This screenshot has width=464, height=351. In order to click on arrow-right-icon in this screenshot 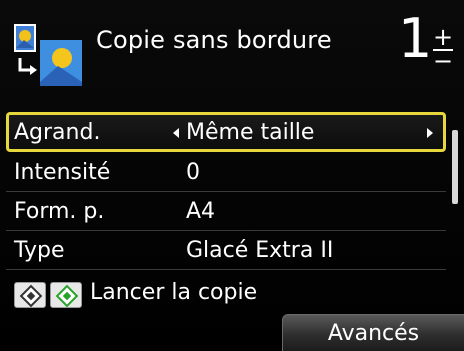, I will do `click(430, 133)`.